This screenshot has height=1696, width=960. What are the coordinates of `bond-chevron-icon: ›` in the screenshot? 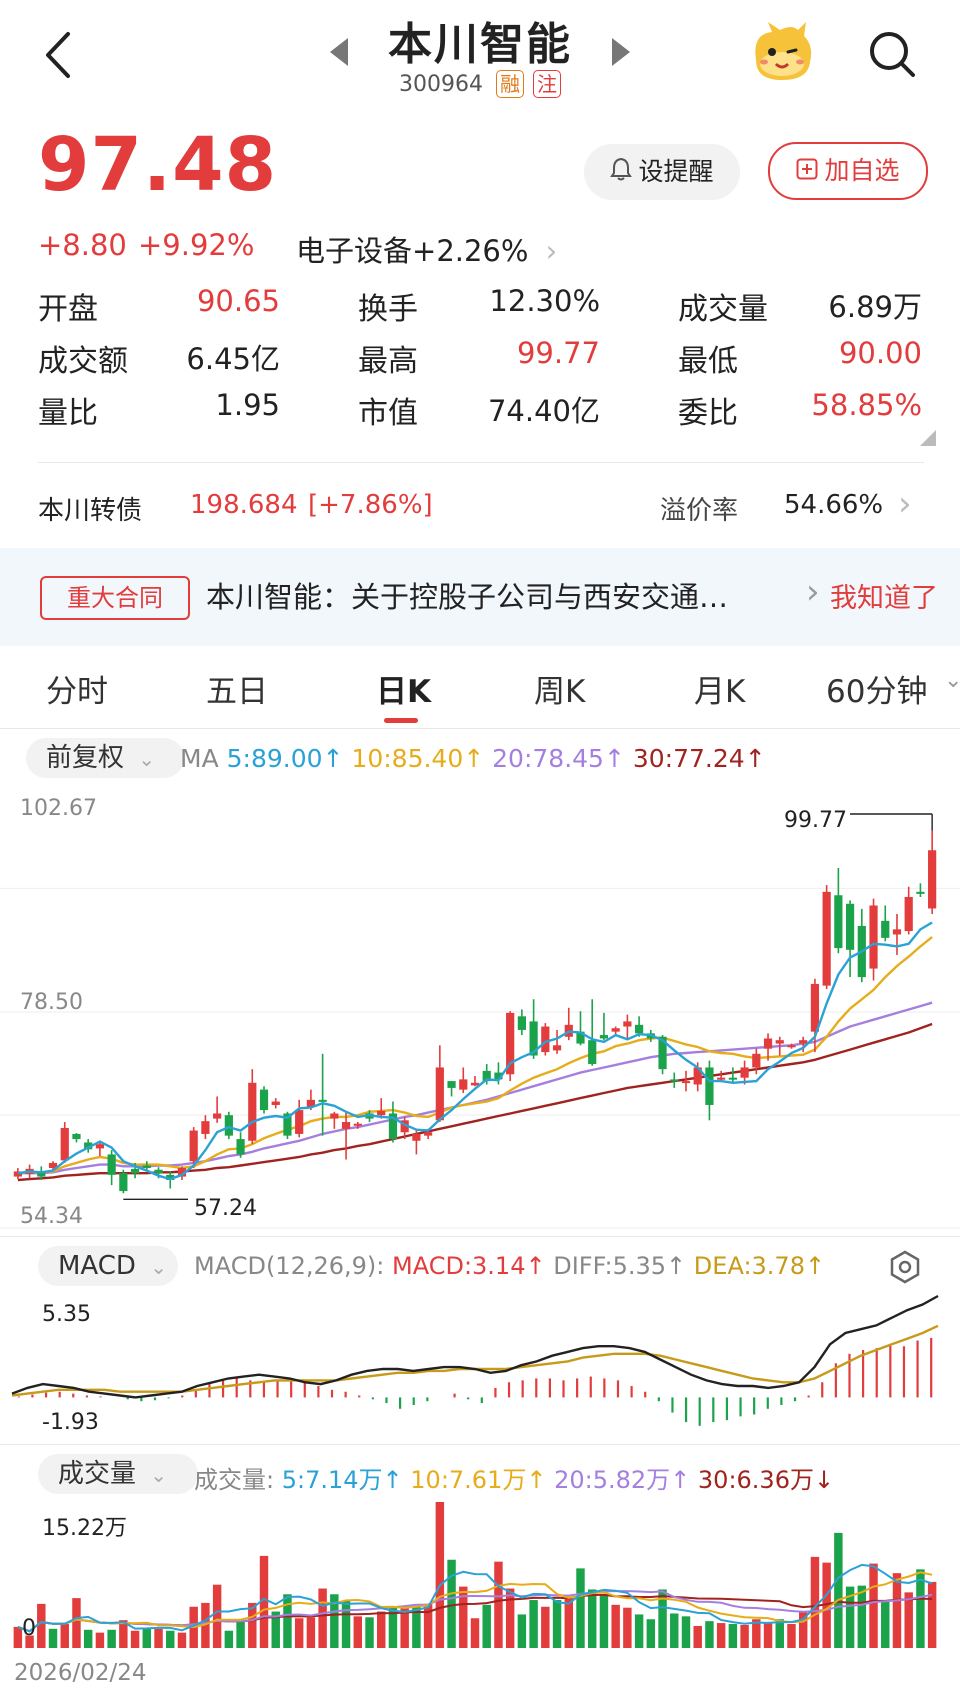 It's located at (905, 504).